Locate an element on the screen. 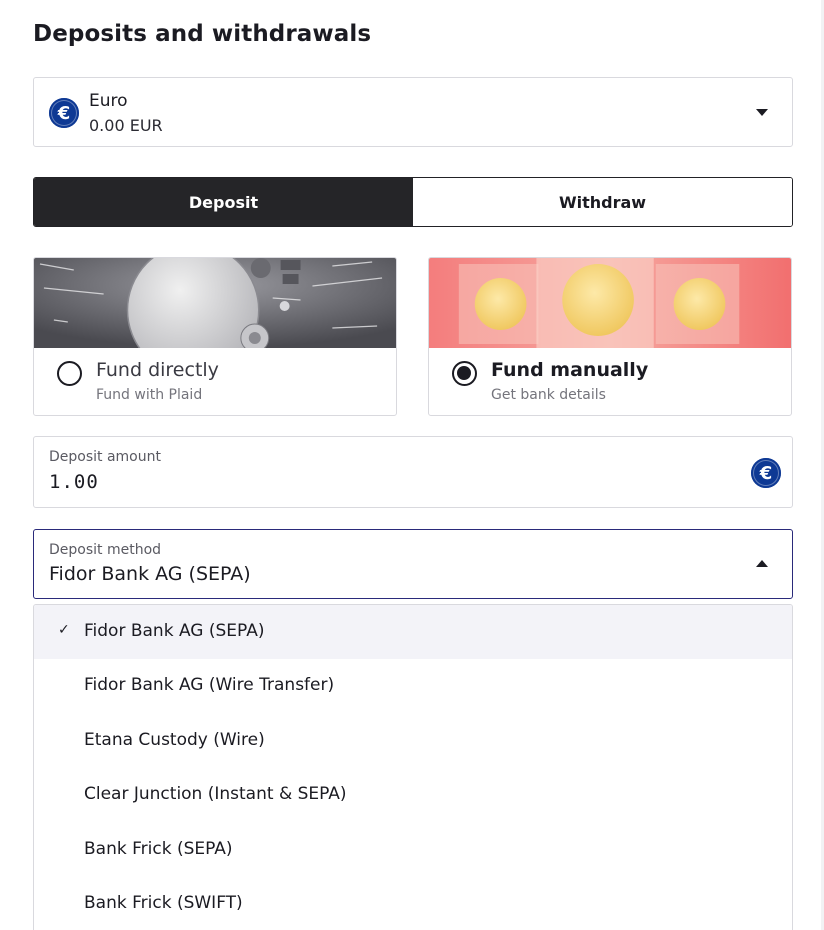  check-icon: ✓ is located at coordinates (64, 630).